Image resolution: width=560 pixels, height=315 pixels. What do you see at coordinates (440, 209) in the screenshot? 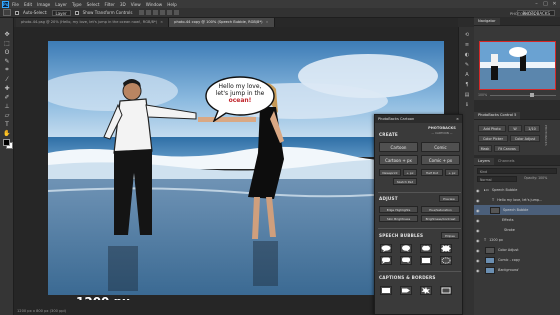
I see `hue-saturation-button: Hue/Saturation` at bounding box center [440, 209].